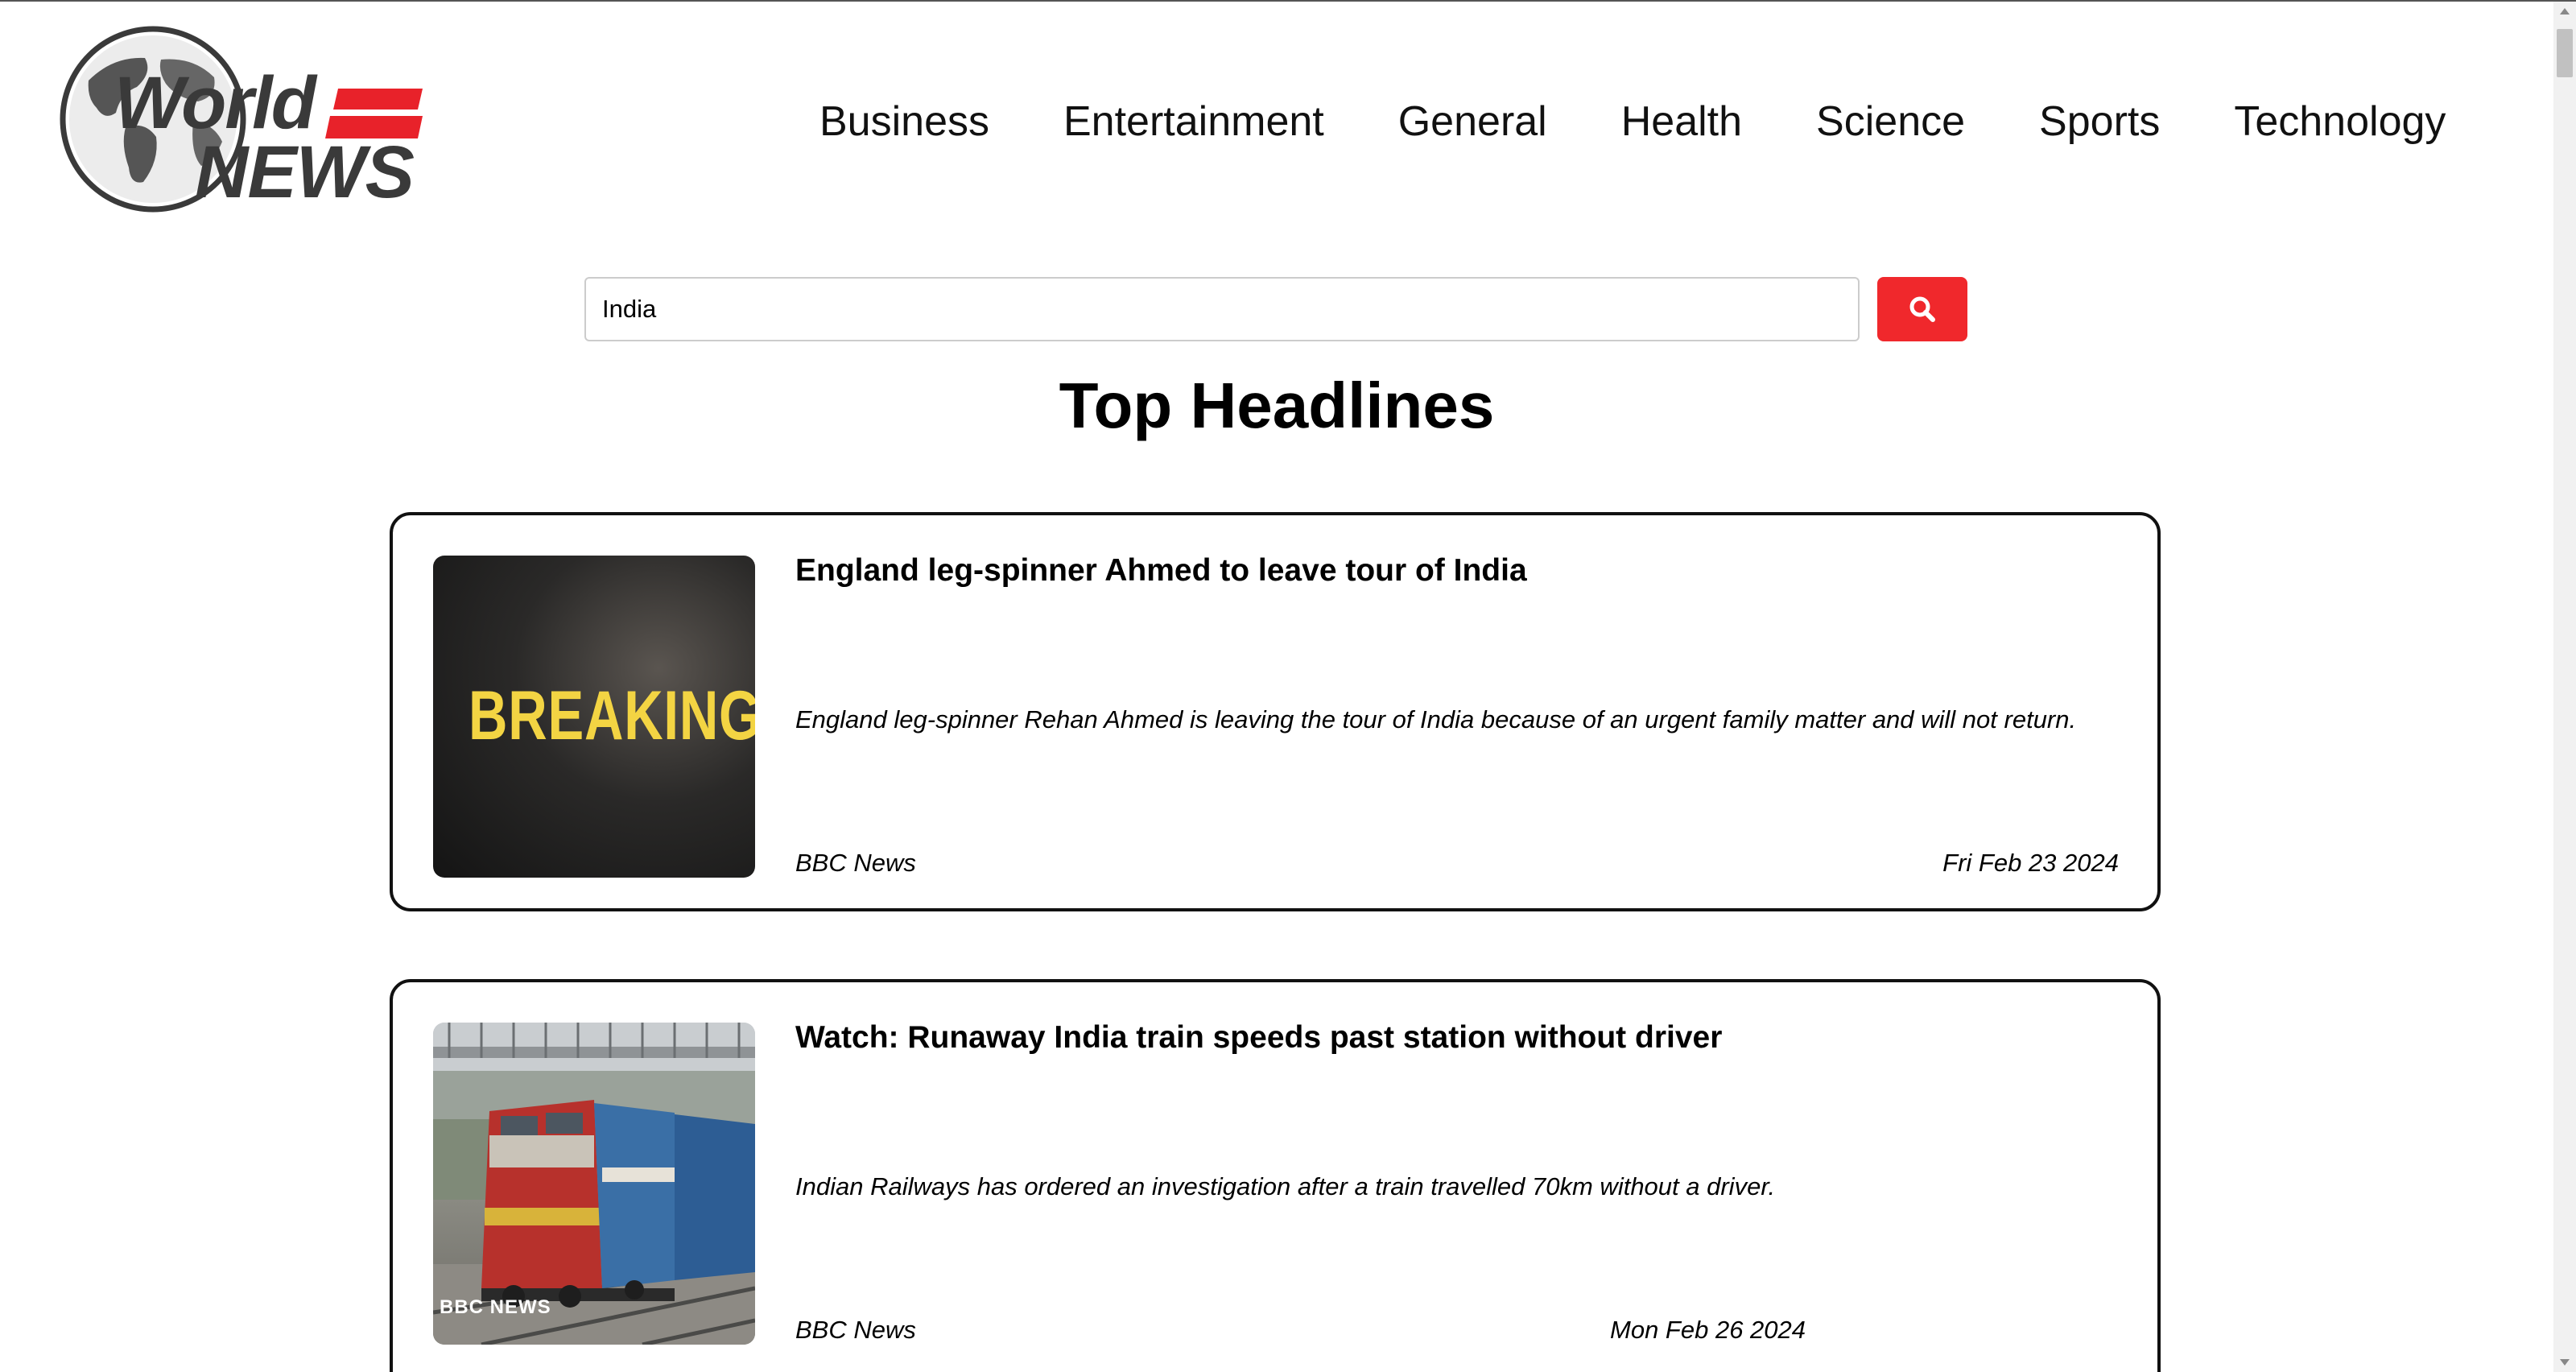  Describe the element at coordinates (1682, 121) in the screenshot. I see `nav-health: Health` at that location.